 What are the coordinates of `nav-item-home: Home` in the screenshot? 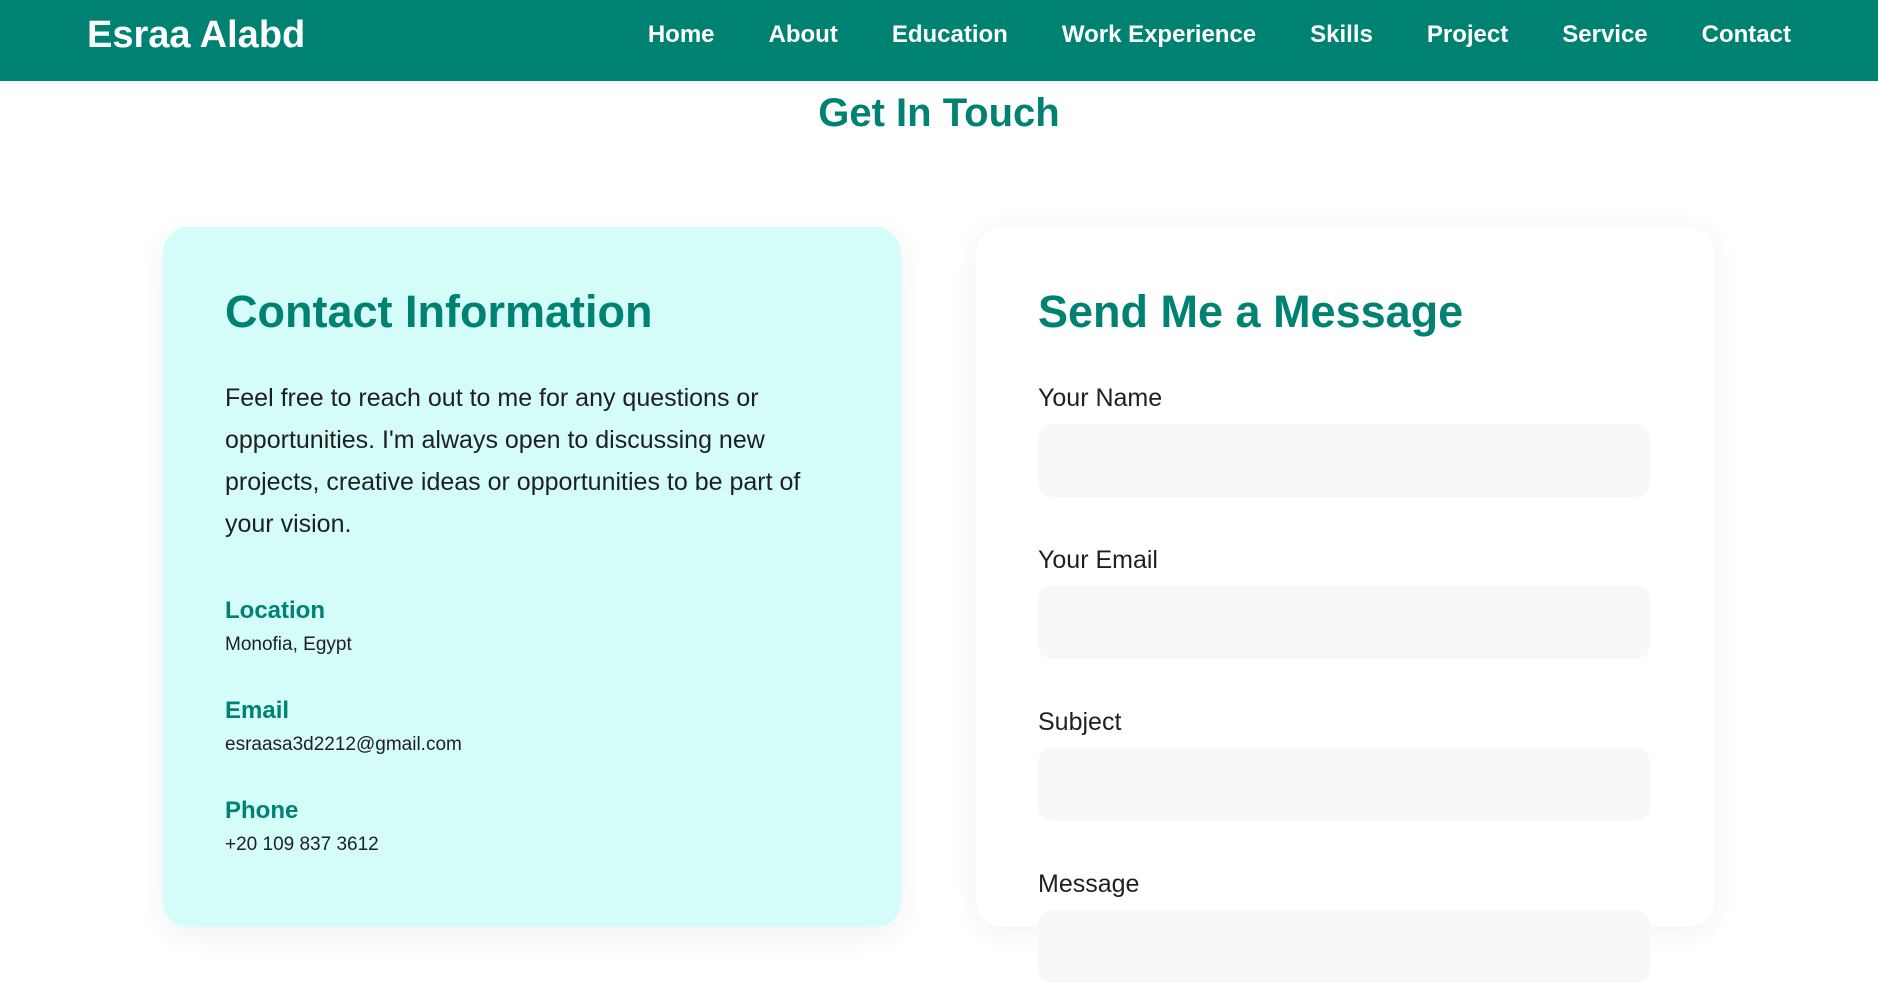 It's located at (681, 35).